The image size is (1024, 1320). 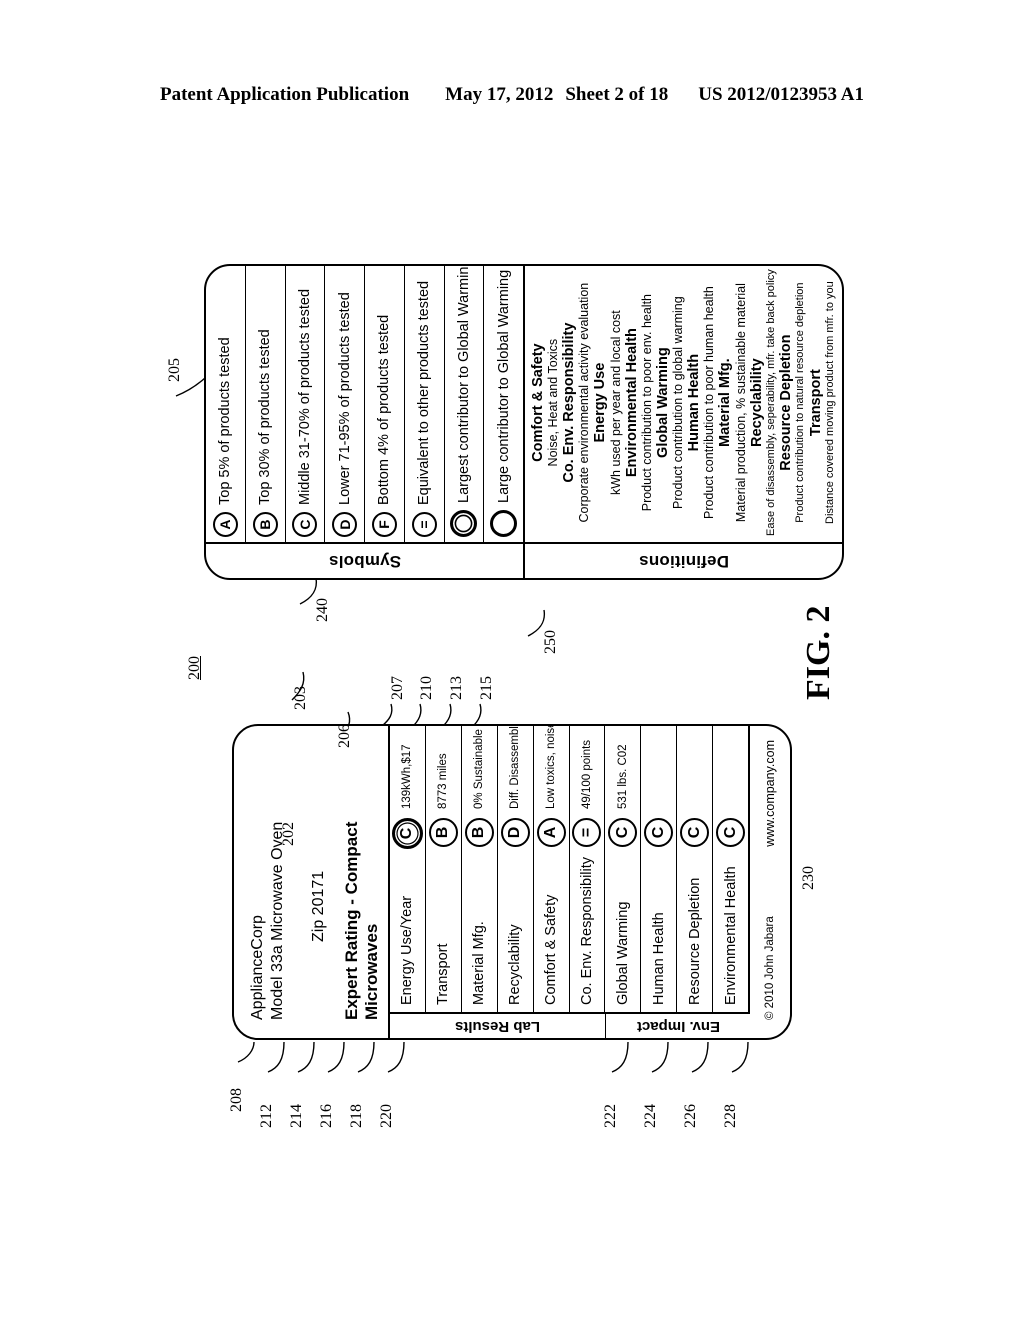 I want to click on ref-220: 220, so click(x=386, y=1116).